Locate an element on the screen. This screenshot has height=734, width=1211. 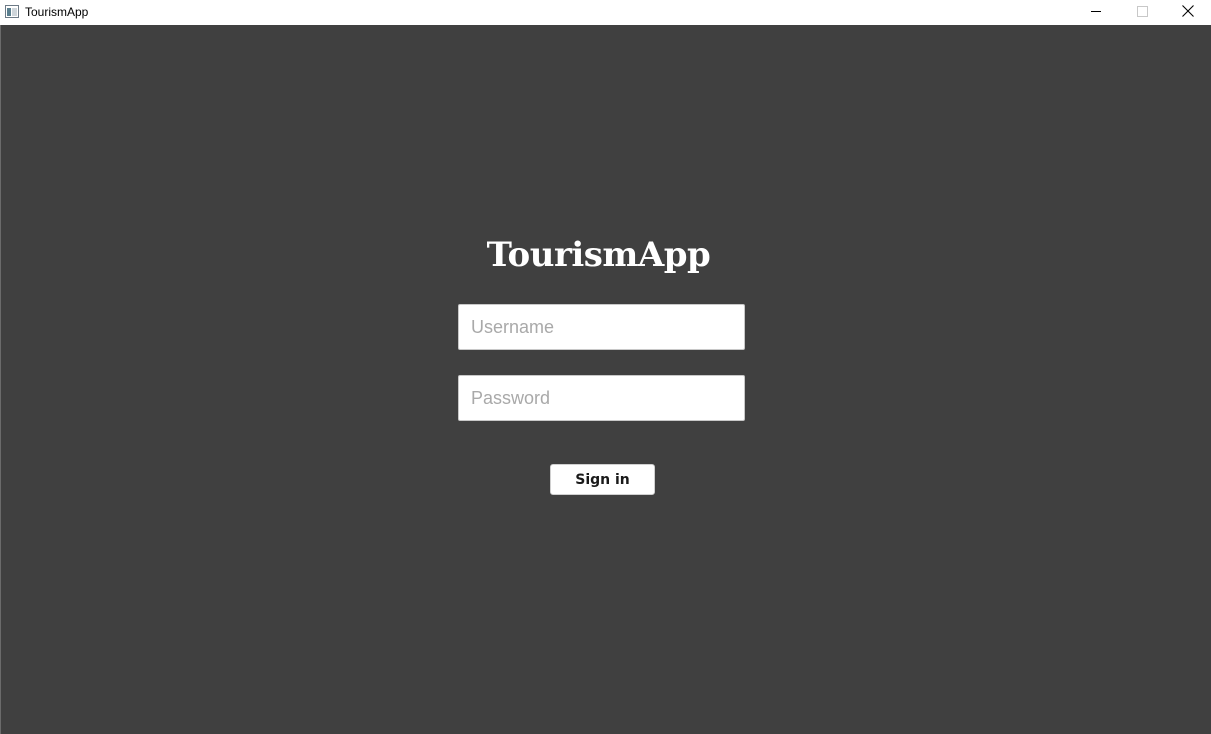
username-input is located at coordinates (601, 327).